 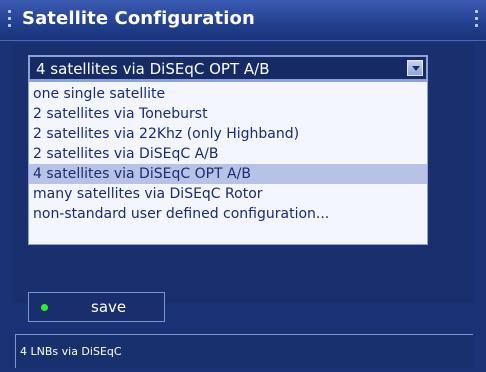 What do you see at coordinates (244, 351) in the screenshot?
I see `status-bar: 4 LNBs via DiSEqC` at bounding box center [244, 351].